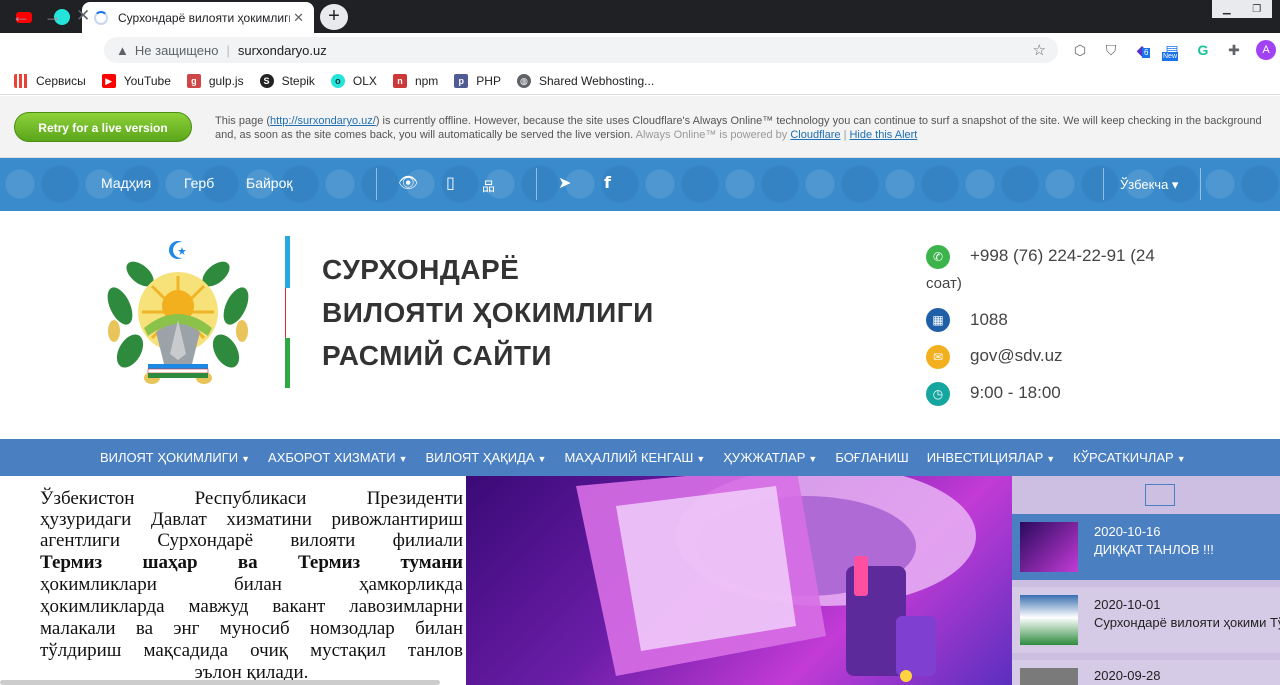  I want to click on emblem-link: Герб, so click(199, 183).